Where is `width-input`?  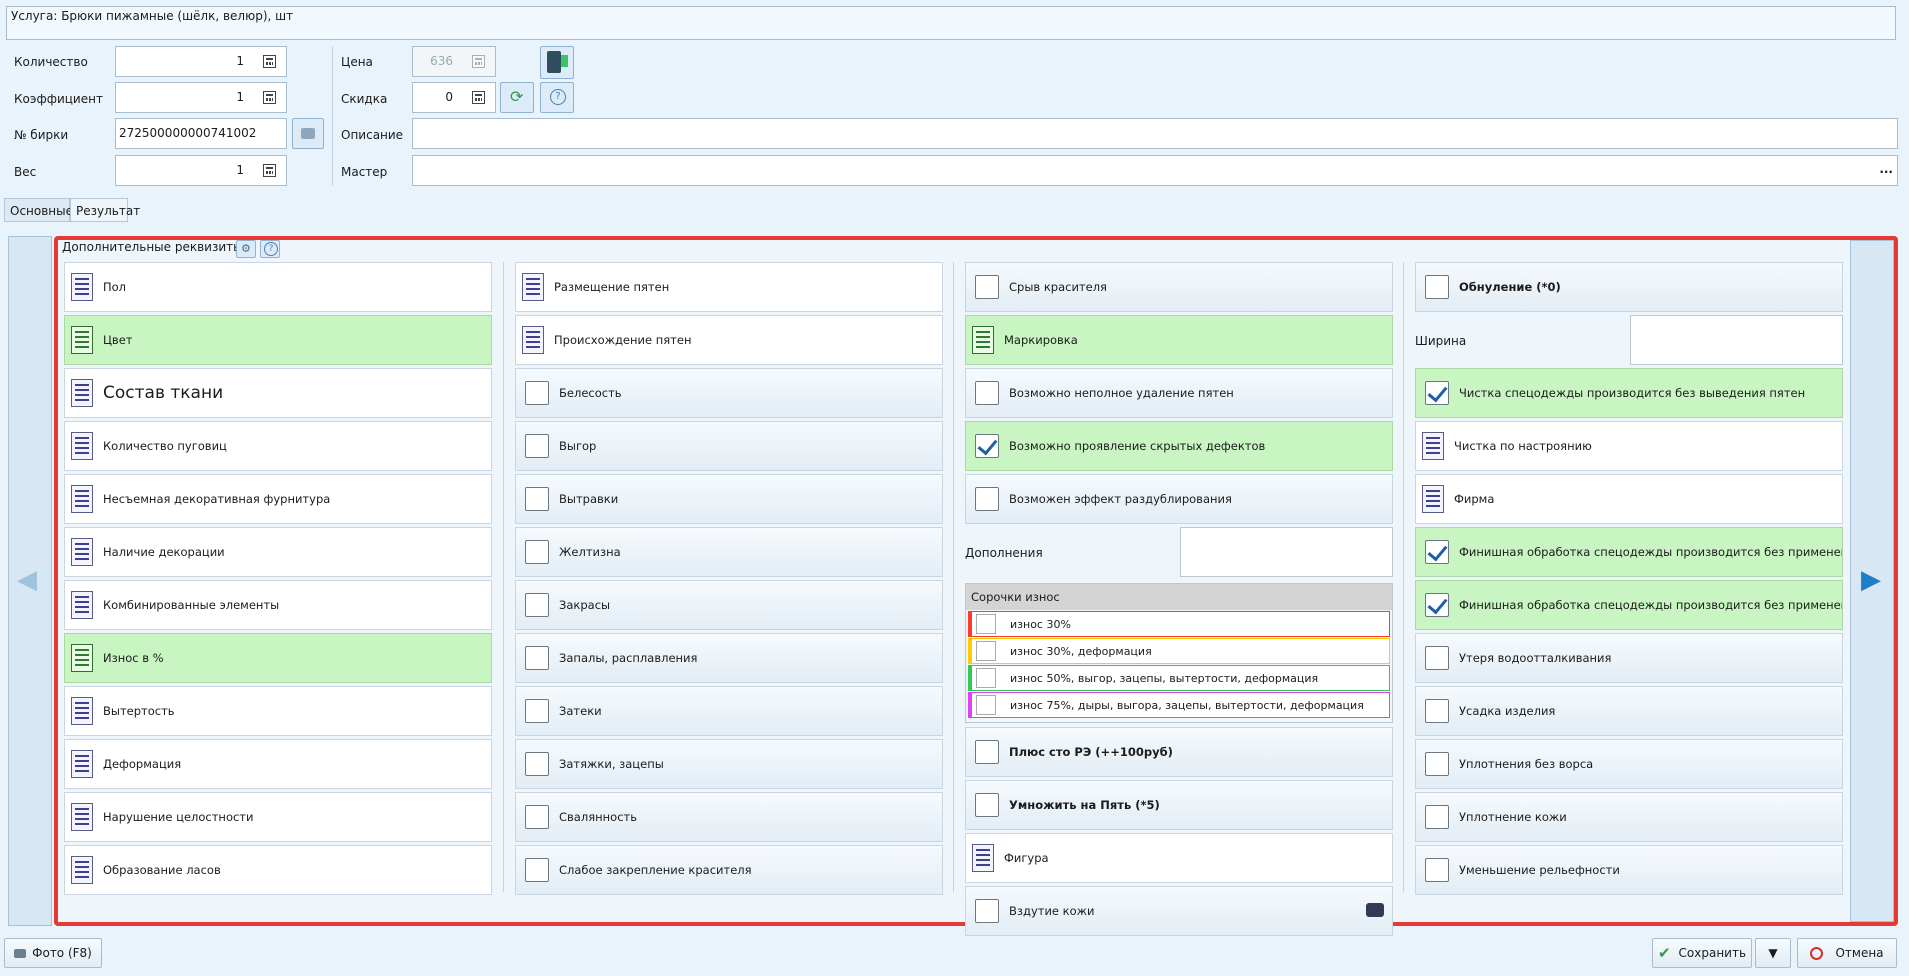 width-input is located at coordinates (1736, 340).